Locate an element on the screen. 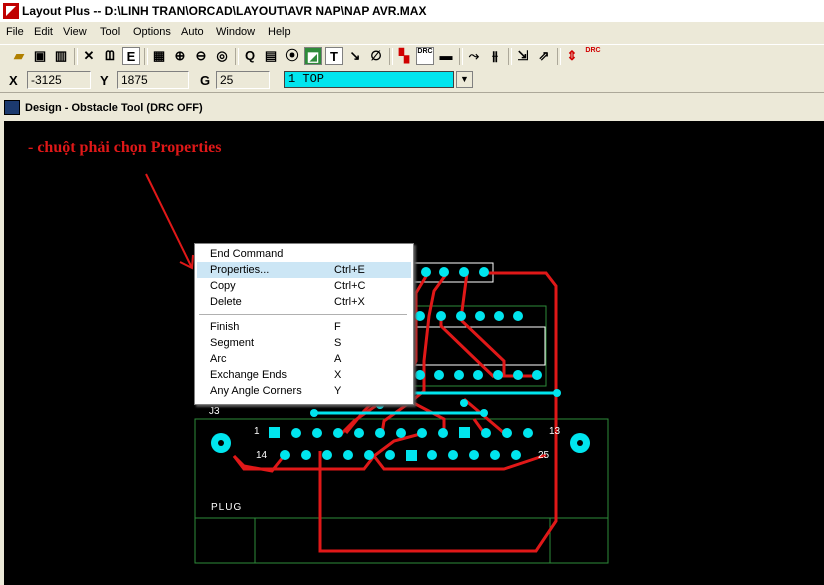  edit-e-icon: E is located at coordinates (131, 56).